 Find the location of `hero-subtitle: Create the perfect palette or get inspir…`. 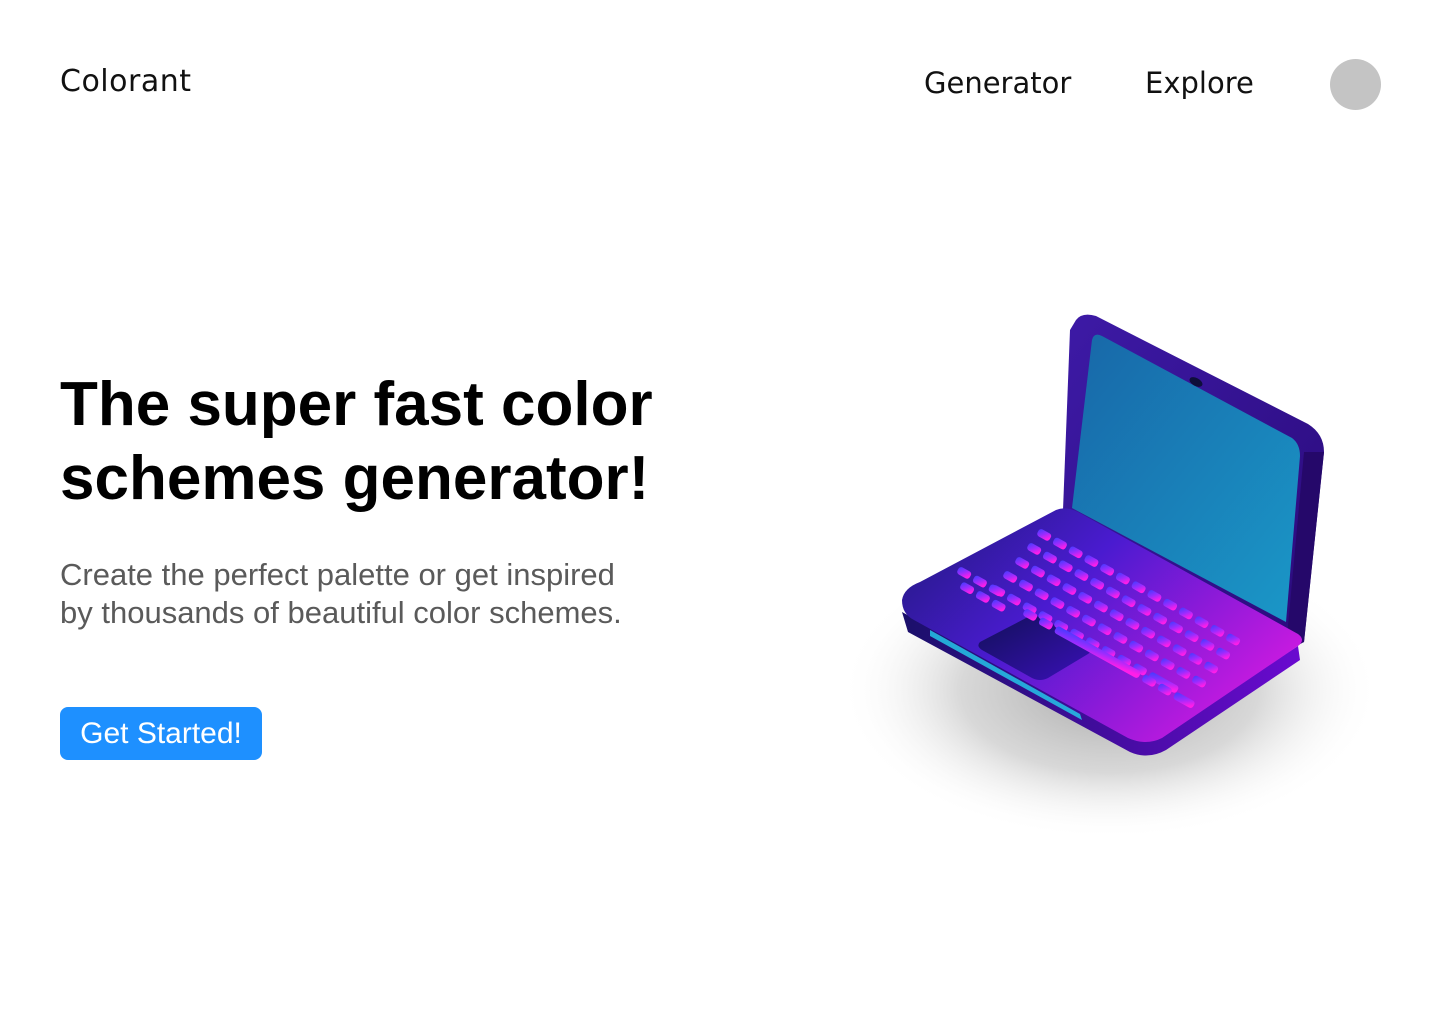

hero-subtitle: Create the perfect palette or get inspir… is located at coordinates (341, 593).